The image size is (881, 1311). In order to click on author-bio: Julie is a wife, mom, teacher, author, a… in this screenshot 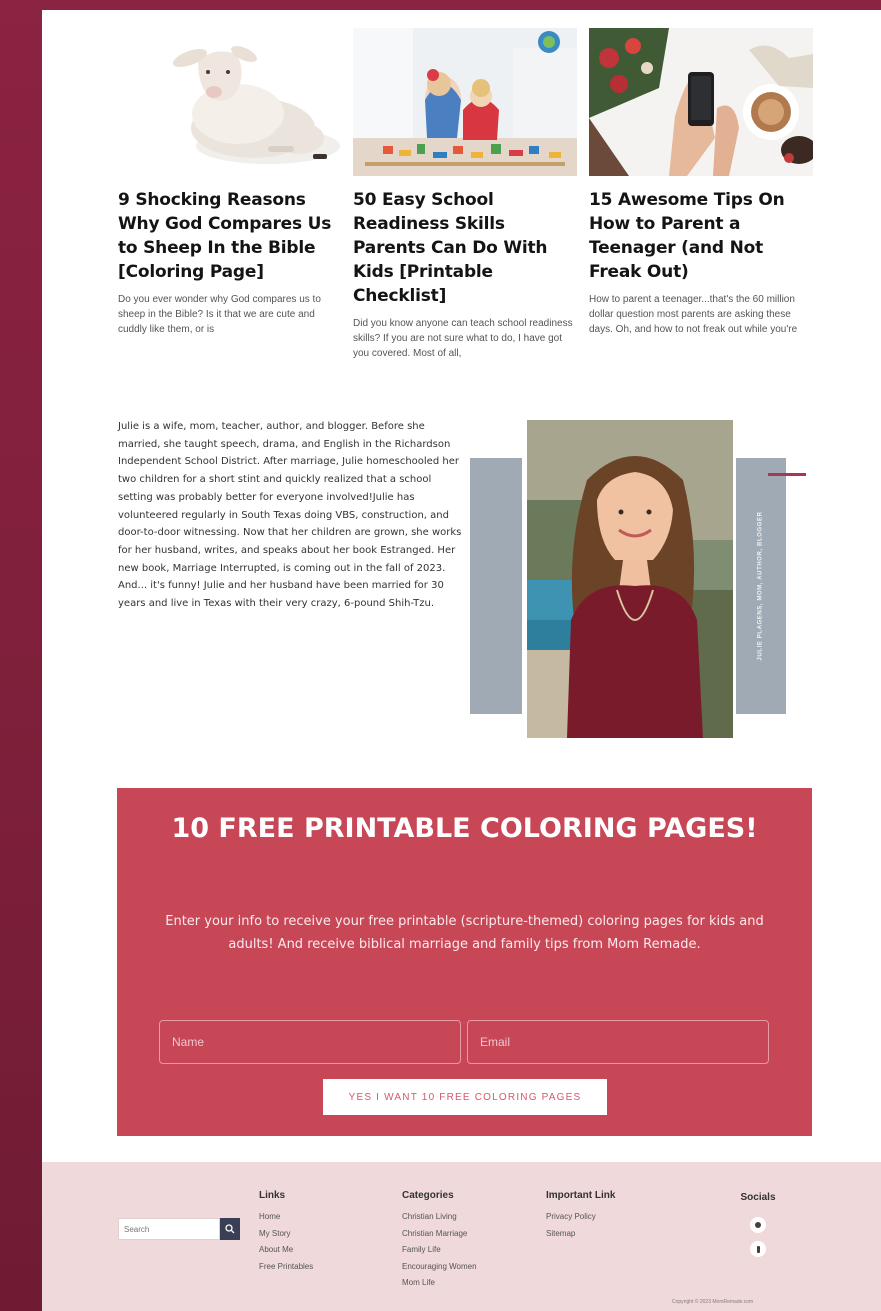, I will do `click(290, 515)`.